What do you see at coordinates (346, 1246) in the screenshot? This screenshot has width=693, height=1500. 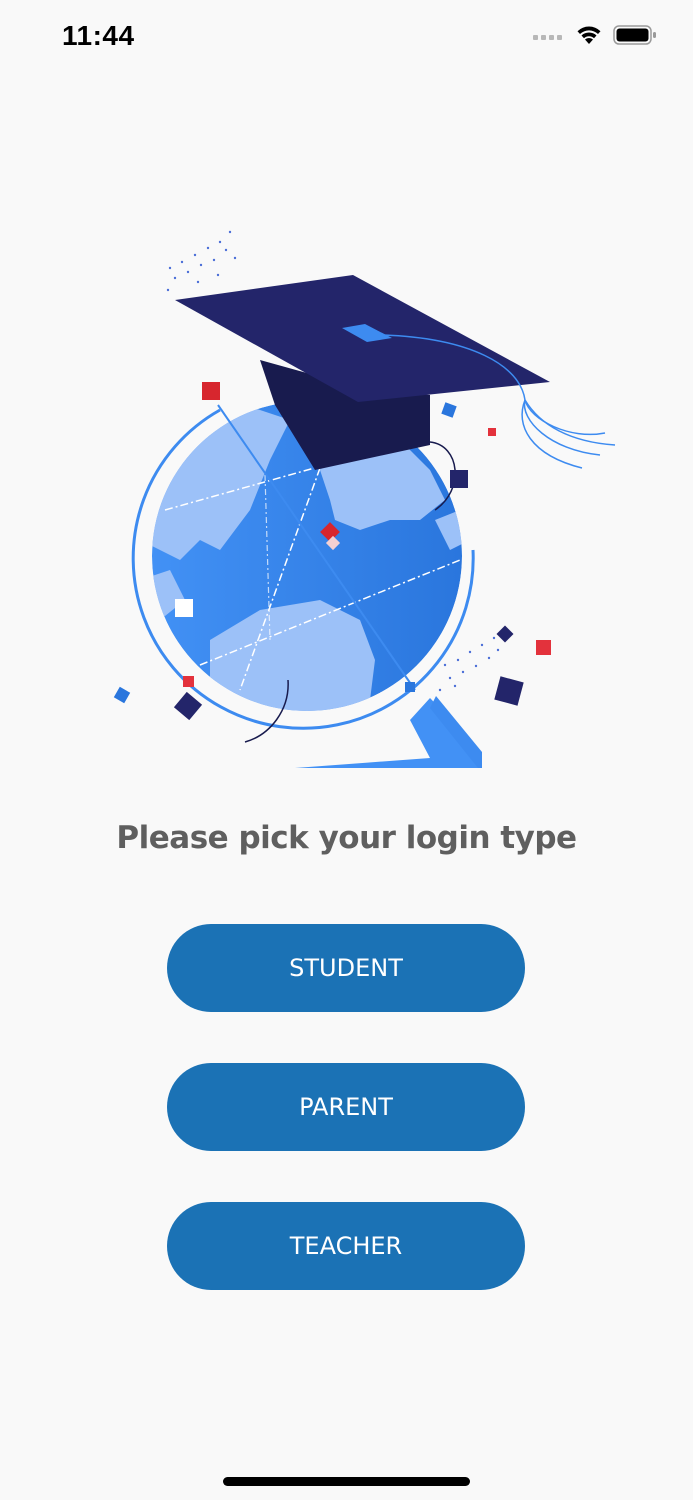 I see `teacher-login-button: TEACHER` at bounding box center [346, 1246].